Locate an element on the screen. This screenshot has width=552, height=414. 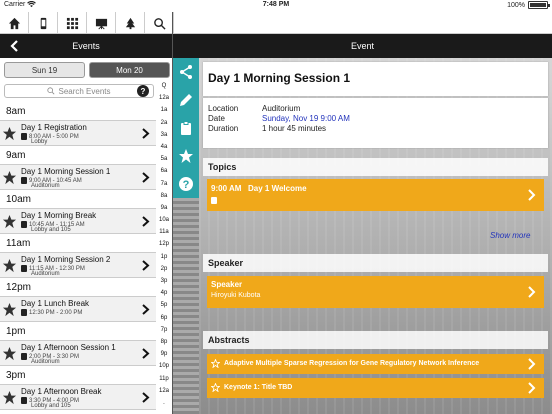
help-button: ? is located at coordinates (143, 91).